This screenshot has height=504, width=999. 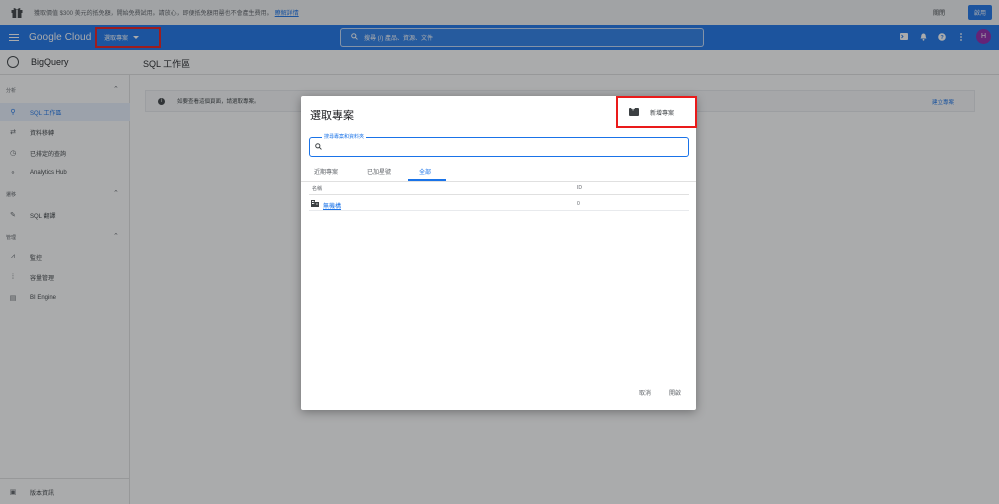 I want to click on cancel-button: 取消, so click(x=645, y=392).